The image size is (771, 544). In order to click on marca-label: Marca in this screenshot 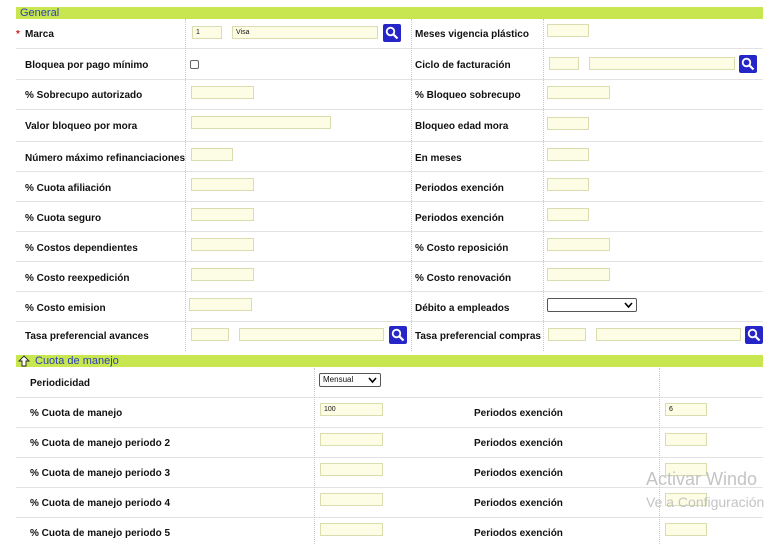, I will do `click(39, 34)`.